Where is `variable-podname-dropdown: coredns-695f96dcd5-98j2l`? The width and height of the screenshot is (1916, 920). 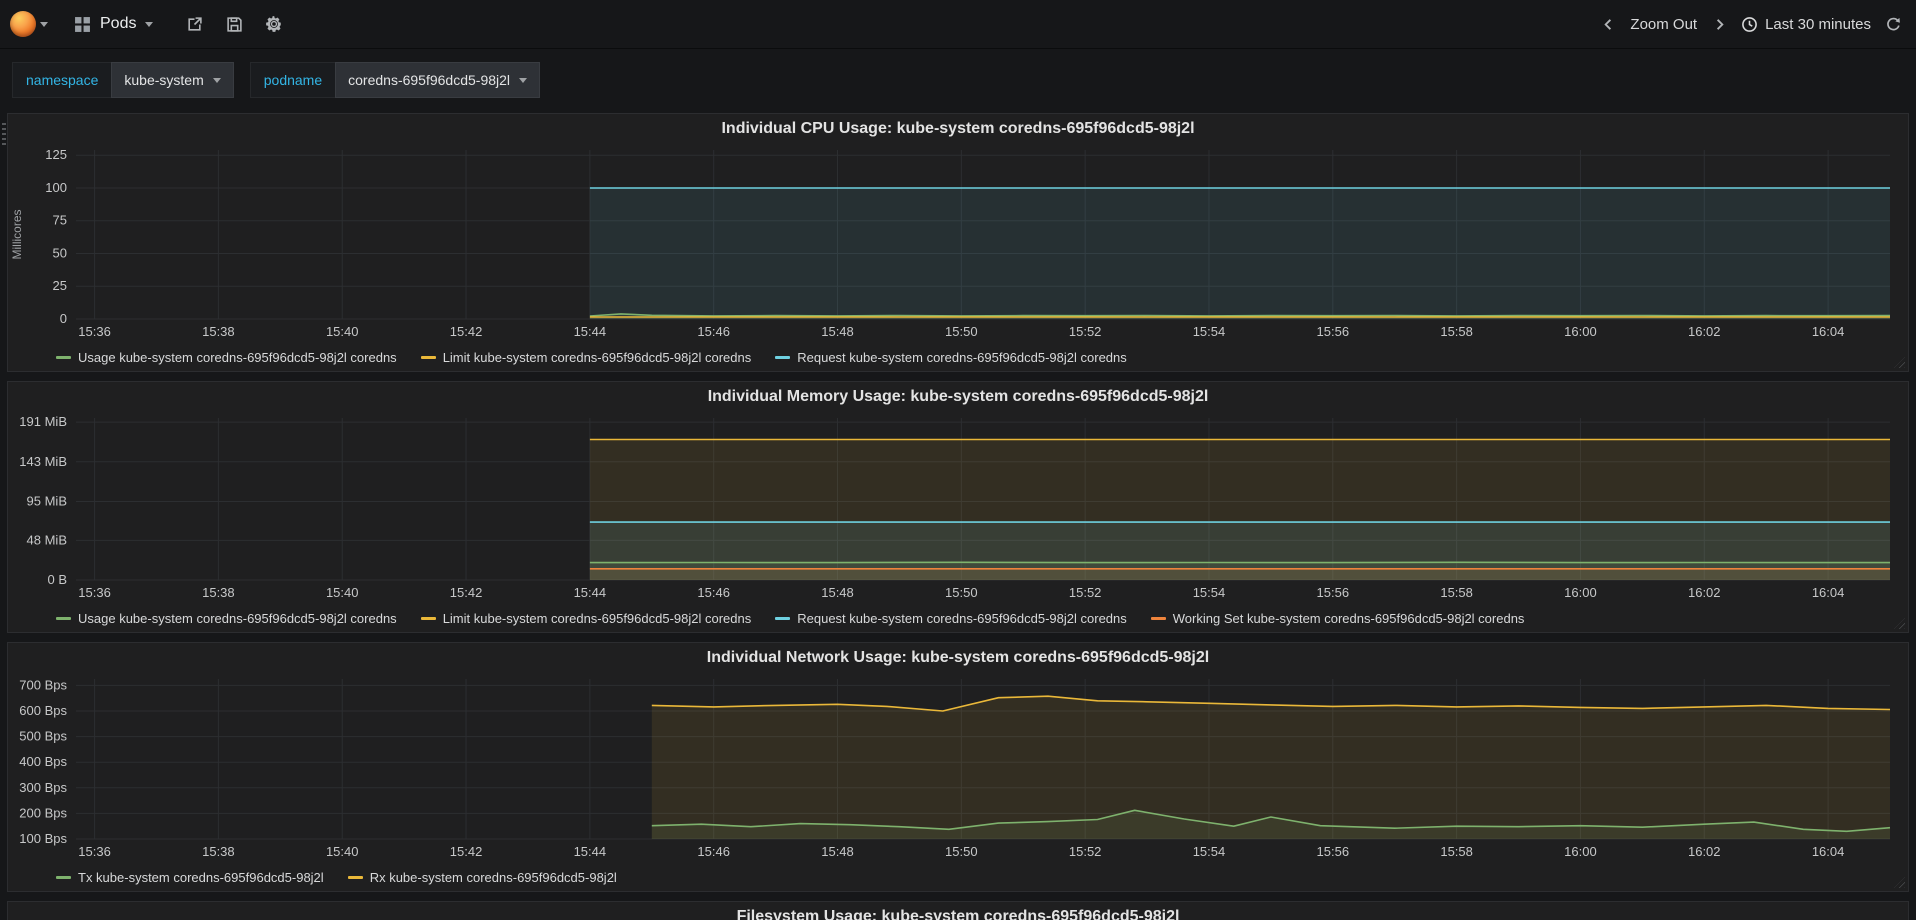 variable-podname-dropdown: coredns-695f96dcd5-98j2l is located at coordinates (438, 80).